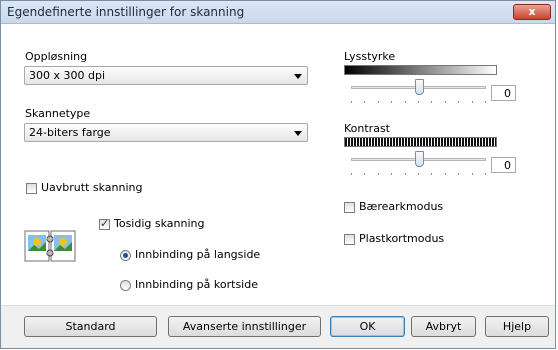  I want to click on binding-long-label: Innbinding på langside, so click(198, 254).